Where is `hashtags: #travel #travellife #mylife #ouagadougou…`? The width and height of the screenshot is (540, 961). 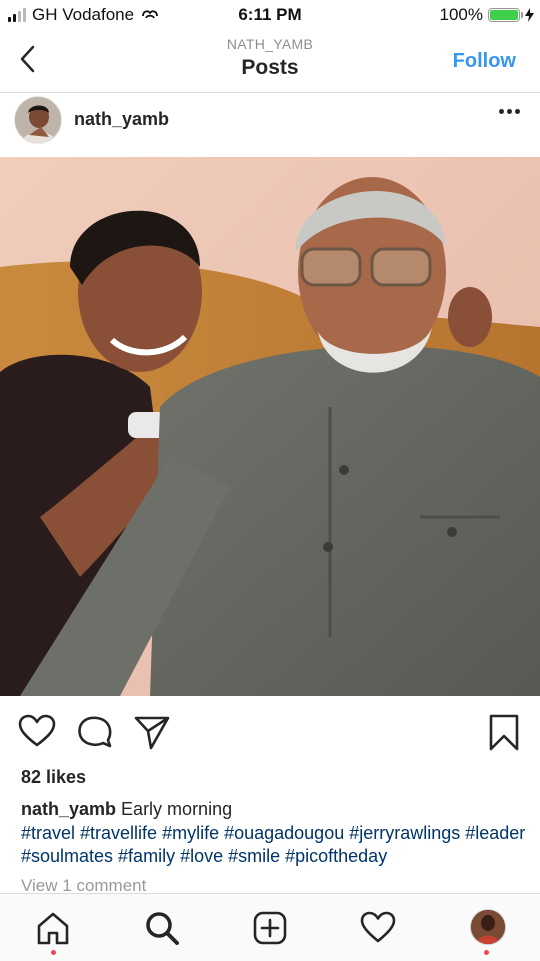 hashtags: #travel #travellife #mylife #ouagadougou… is located at coordinates (273, 845).